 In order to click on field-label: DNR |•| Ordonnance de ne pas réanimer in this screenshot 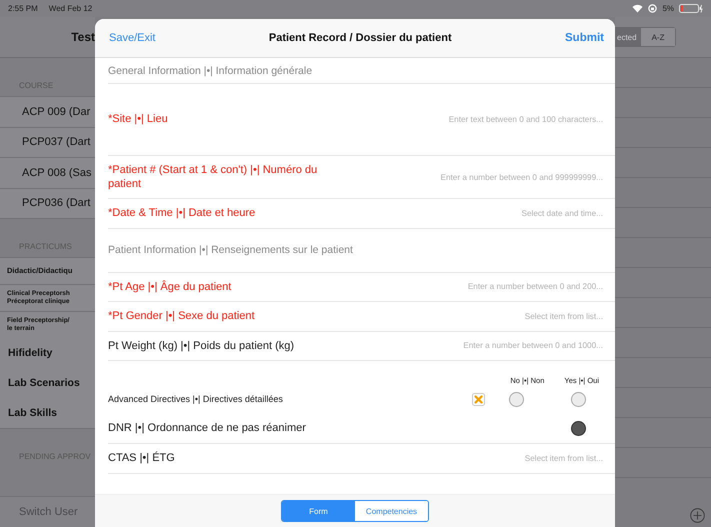, I will do `click(207, 428)`.